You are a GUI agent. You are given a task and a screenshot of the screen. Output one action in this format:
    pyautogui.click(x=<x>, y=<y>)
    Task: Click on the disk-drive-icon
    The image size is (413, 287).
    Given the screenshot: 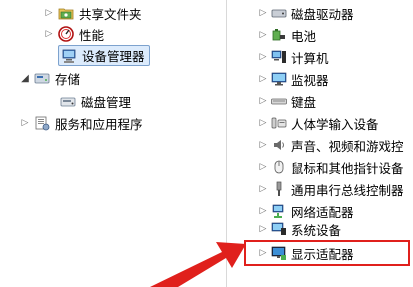 What is the action you would take?
    pyautogui.click(x=279, y=13)
    